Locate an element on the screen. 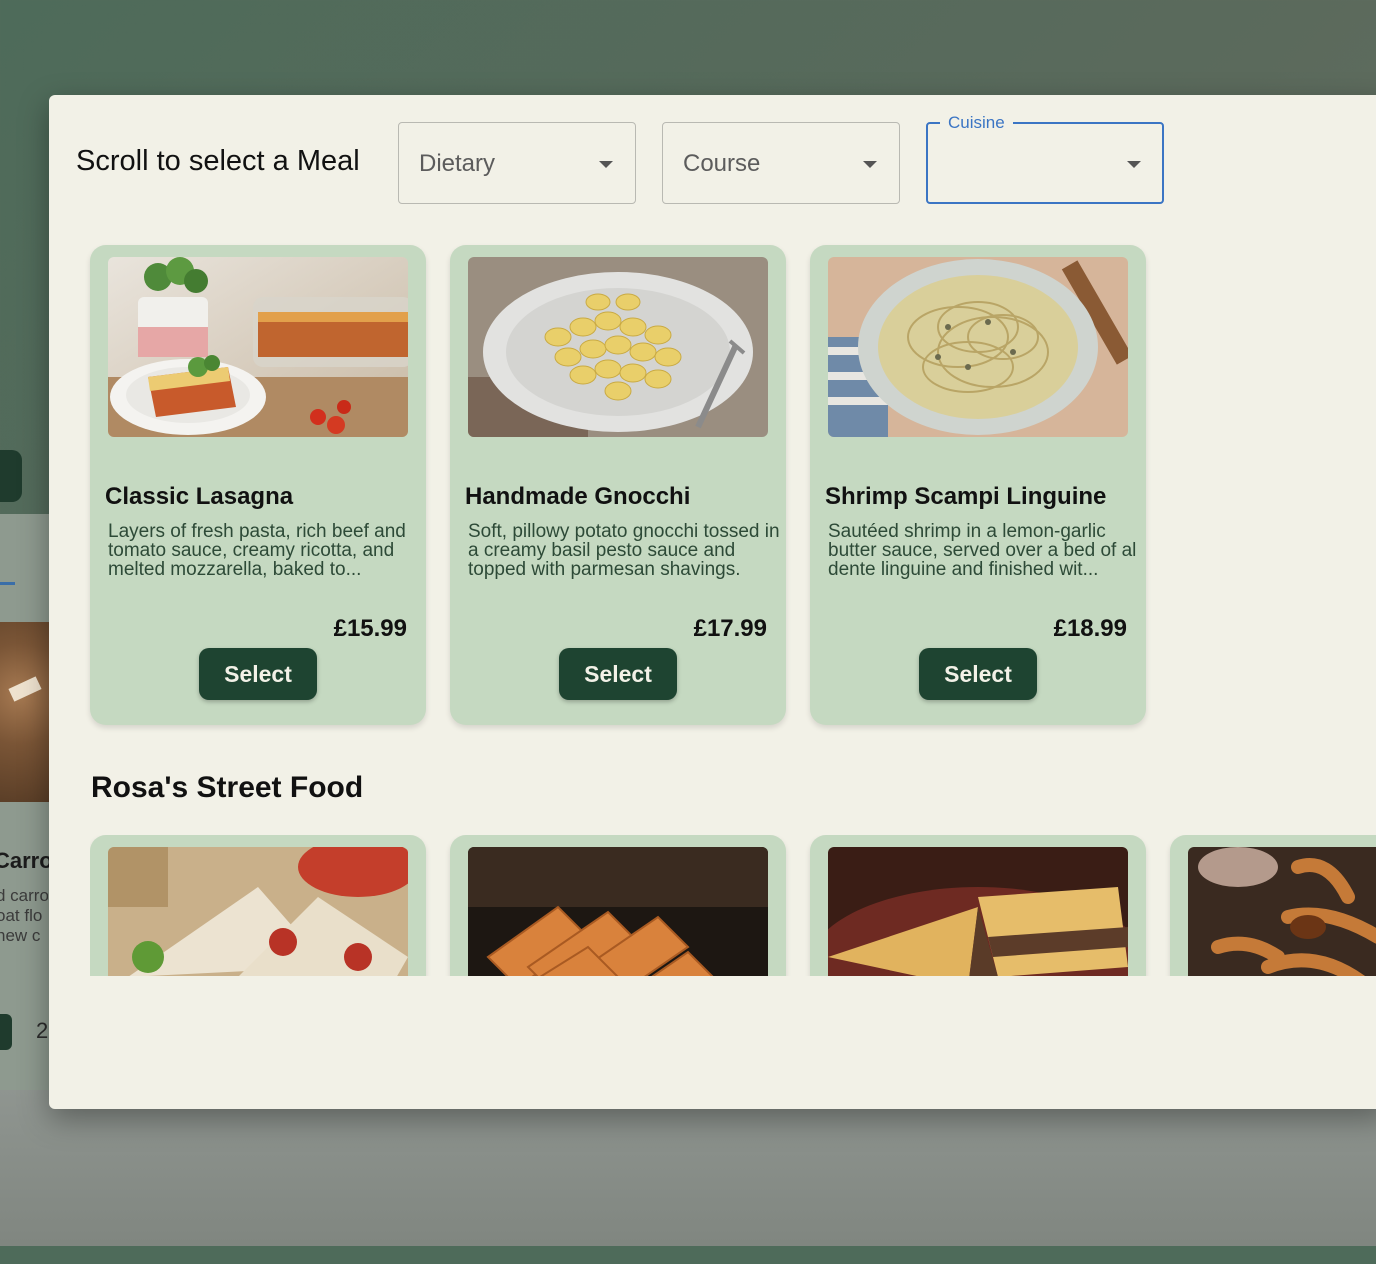 The width and height of the screenshot is (1376, 1264). dietary-select: Dietary is located at coordinates (517, 163).